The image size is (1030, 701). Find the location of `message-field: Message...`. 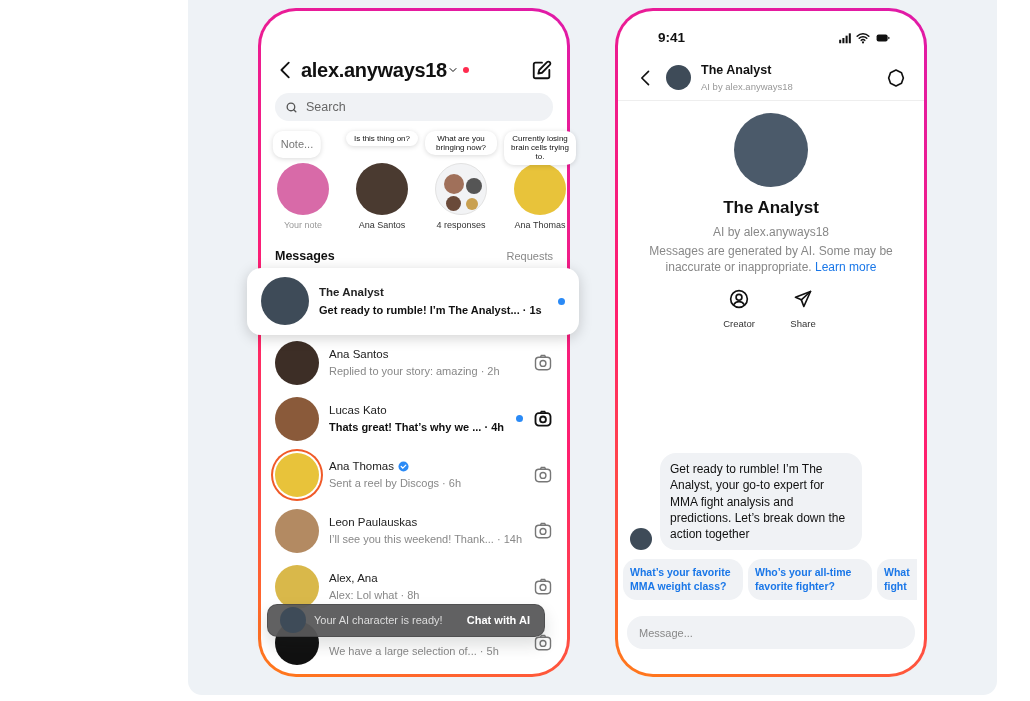

message-field: Message... is located at coordinates (771, 633).